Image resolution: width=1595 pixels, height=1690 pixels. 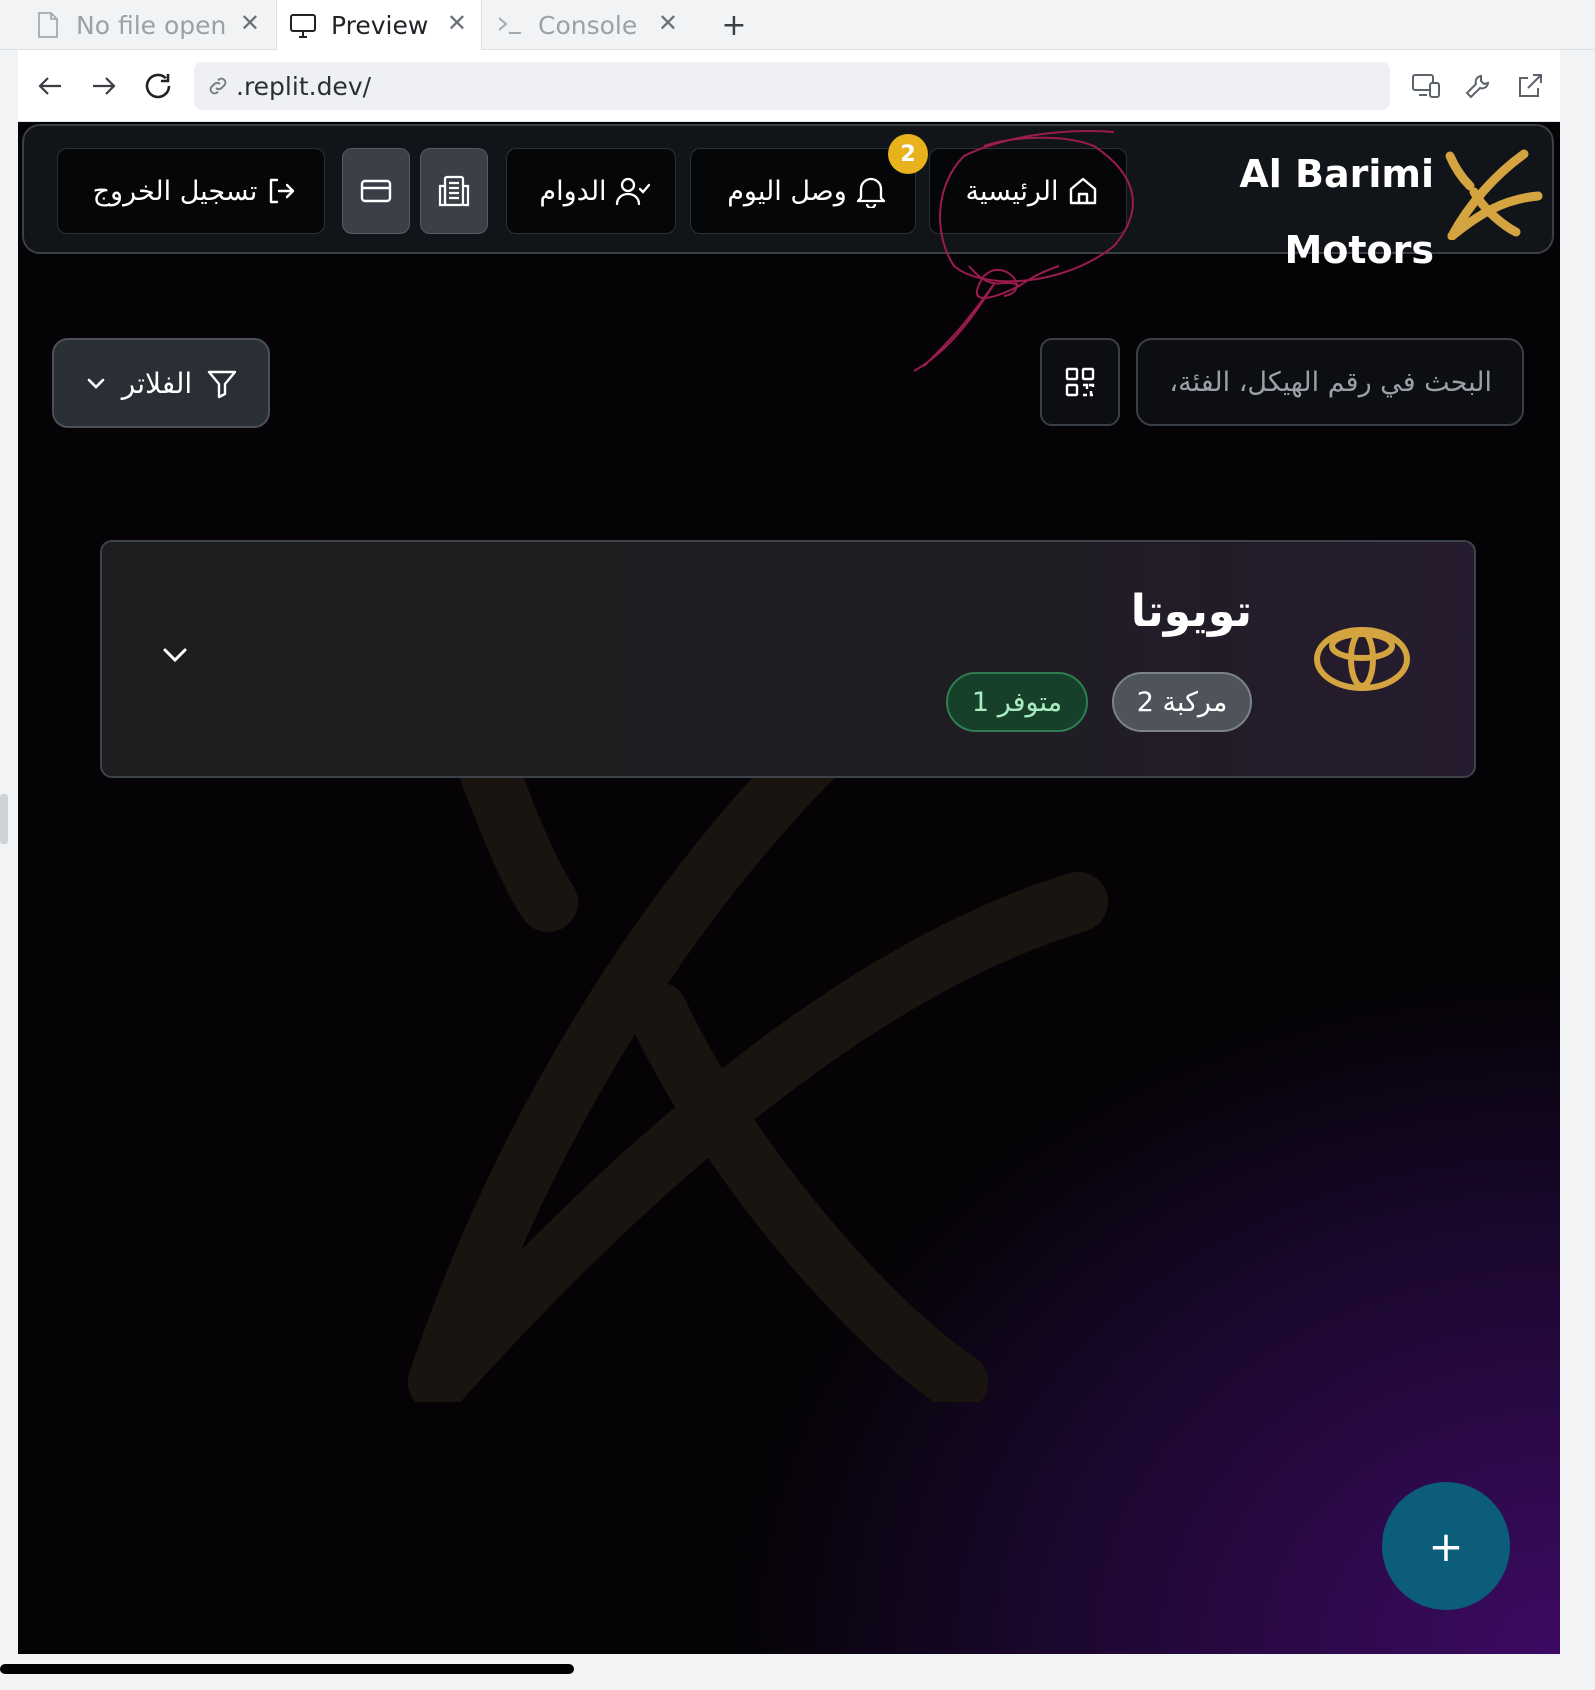 I want to click on tab-label: Console, so click(x=588, y=25).